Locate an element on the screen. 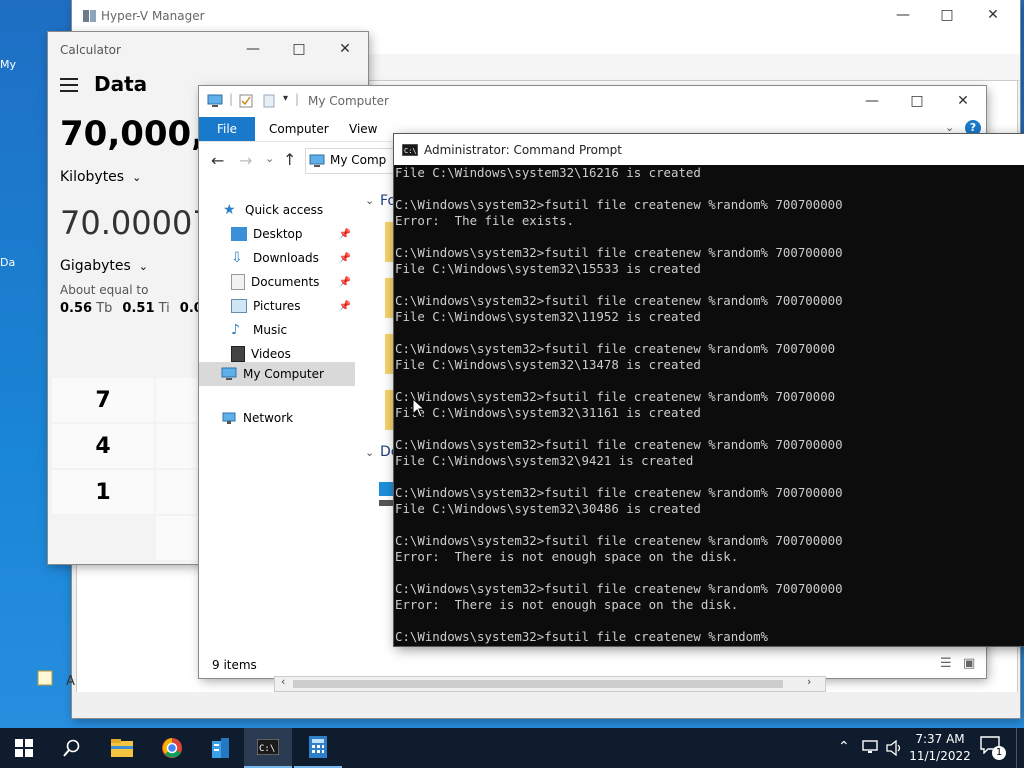 Image resolution: width=1024 pixels, height=768 pixels. customize-toolbar-icon: ▾ is located at coordinates (285, 98).